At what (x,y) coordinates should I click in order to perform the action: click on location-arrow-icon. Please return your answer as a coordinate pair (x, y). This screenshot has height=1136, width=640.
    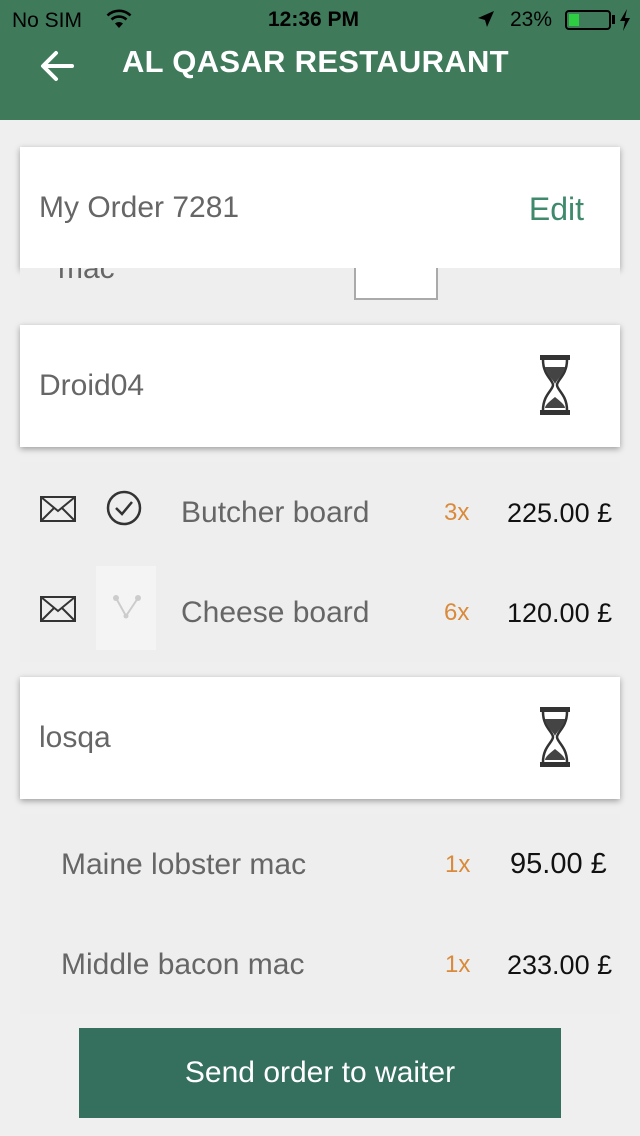
    Looking at the image, I should click on (486, 19).